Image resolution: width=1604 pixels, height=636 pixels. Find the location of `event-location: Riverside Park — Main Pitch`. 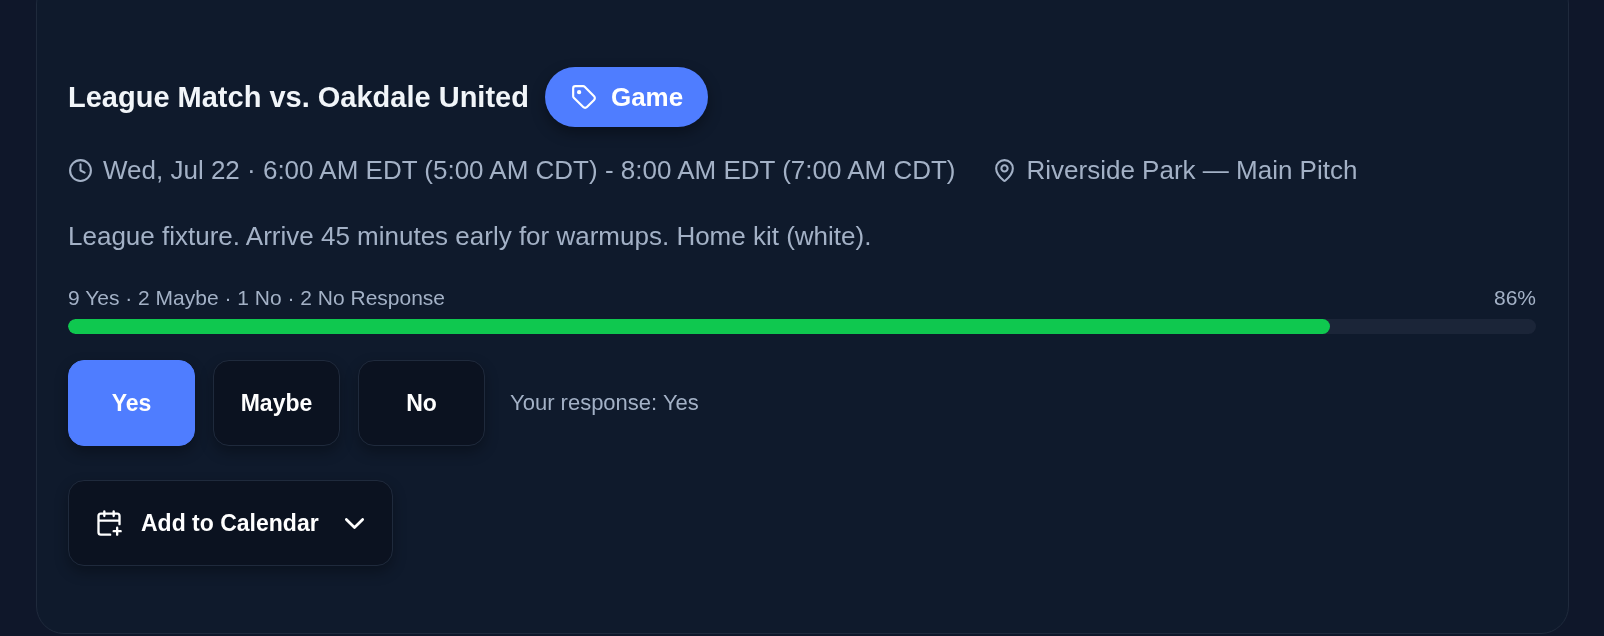

event-location: Riverside Park — Main Pitch is located at coordinates (1192, 170).